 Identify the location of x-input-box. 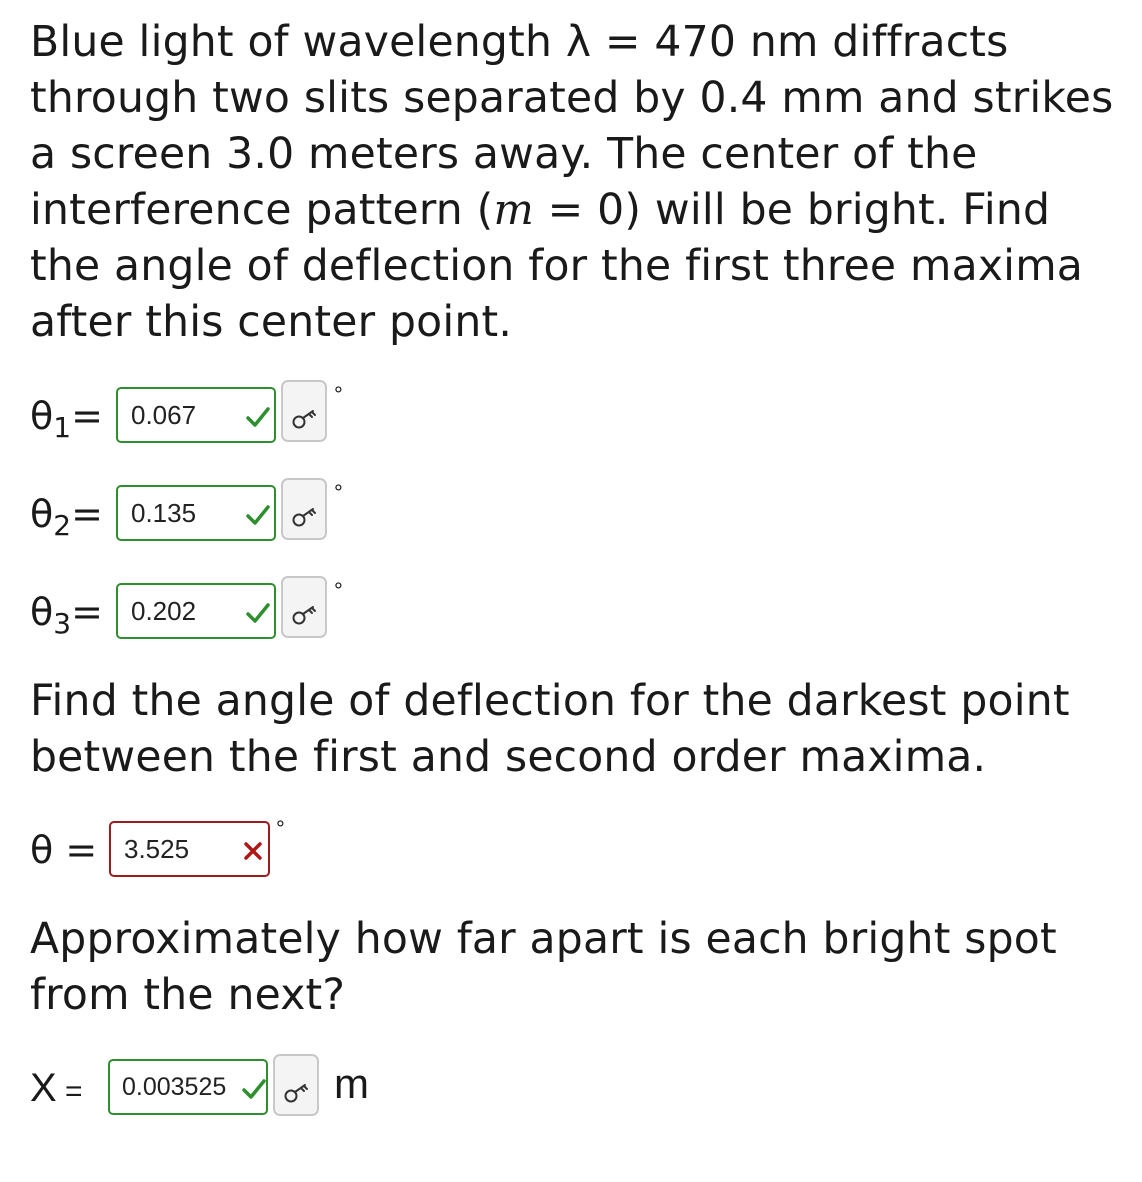
(188, 1087).